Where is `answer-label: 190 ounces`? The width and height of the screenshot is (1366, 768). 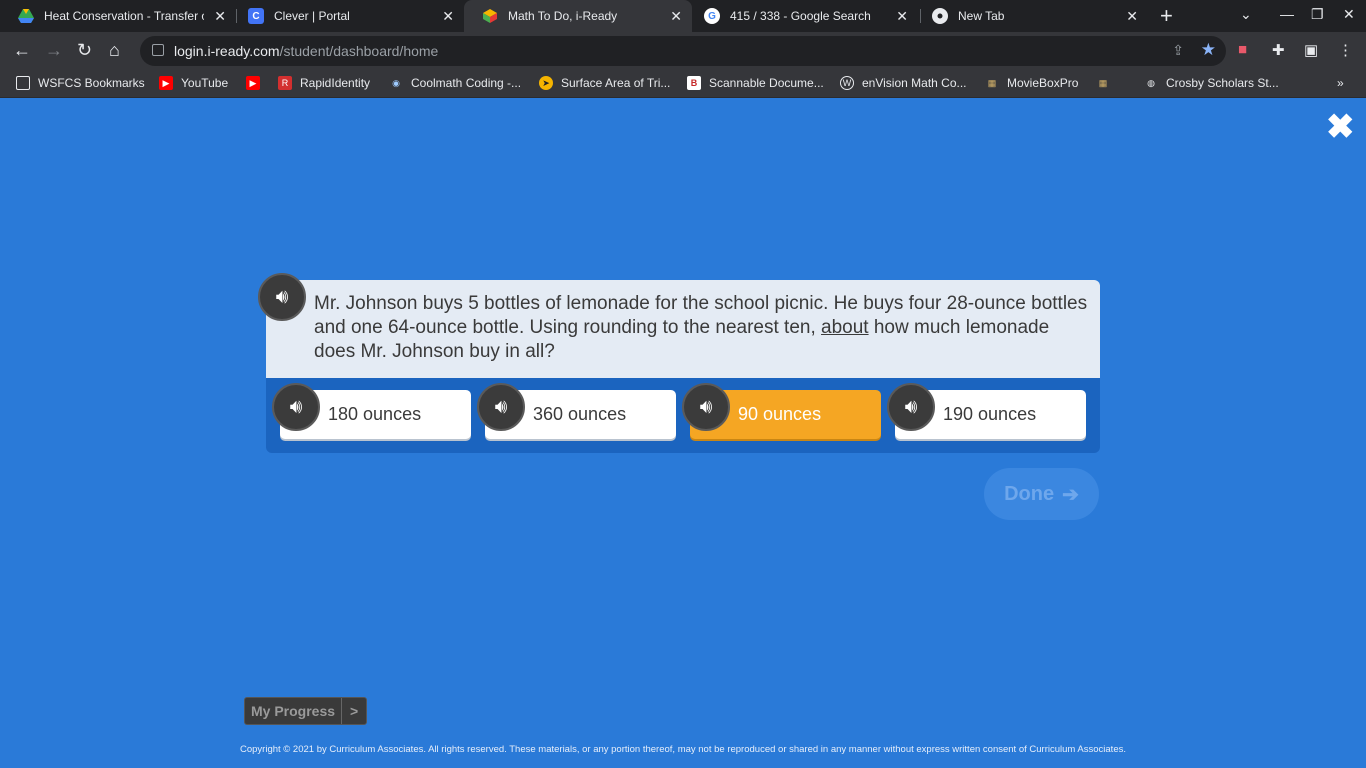 answer-label: 190 ounces is located at coordinates (990, 414).